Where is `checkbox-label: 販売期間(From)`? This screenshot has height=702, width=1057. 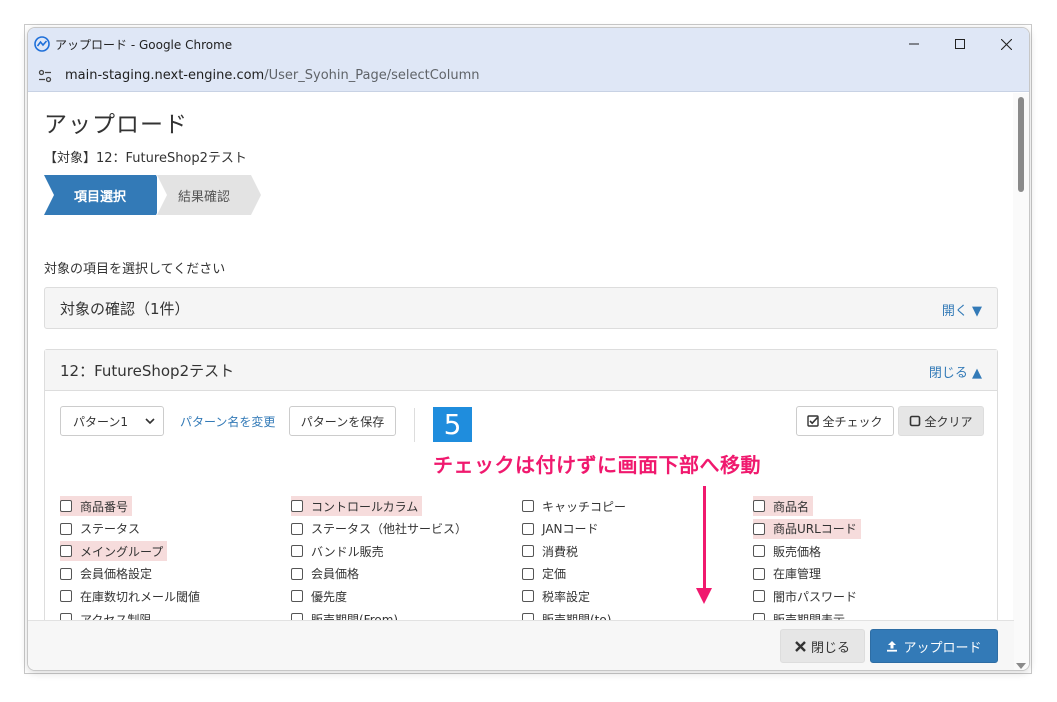
checkbox-label: 販売期間(From) is located at coordinates (355, 616).